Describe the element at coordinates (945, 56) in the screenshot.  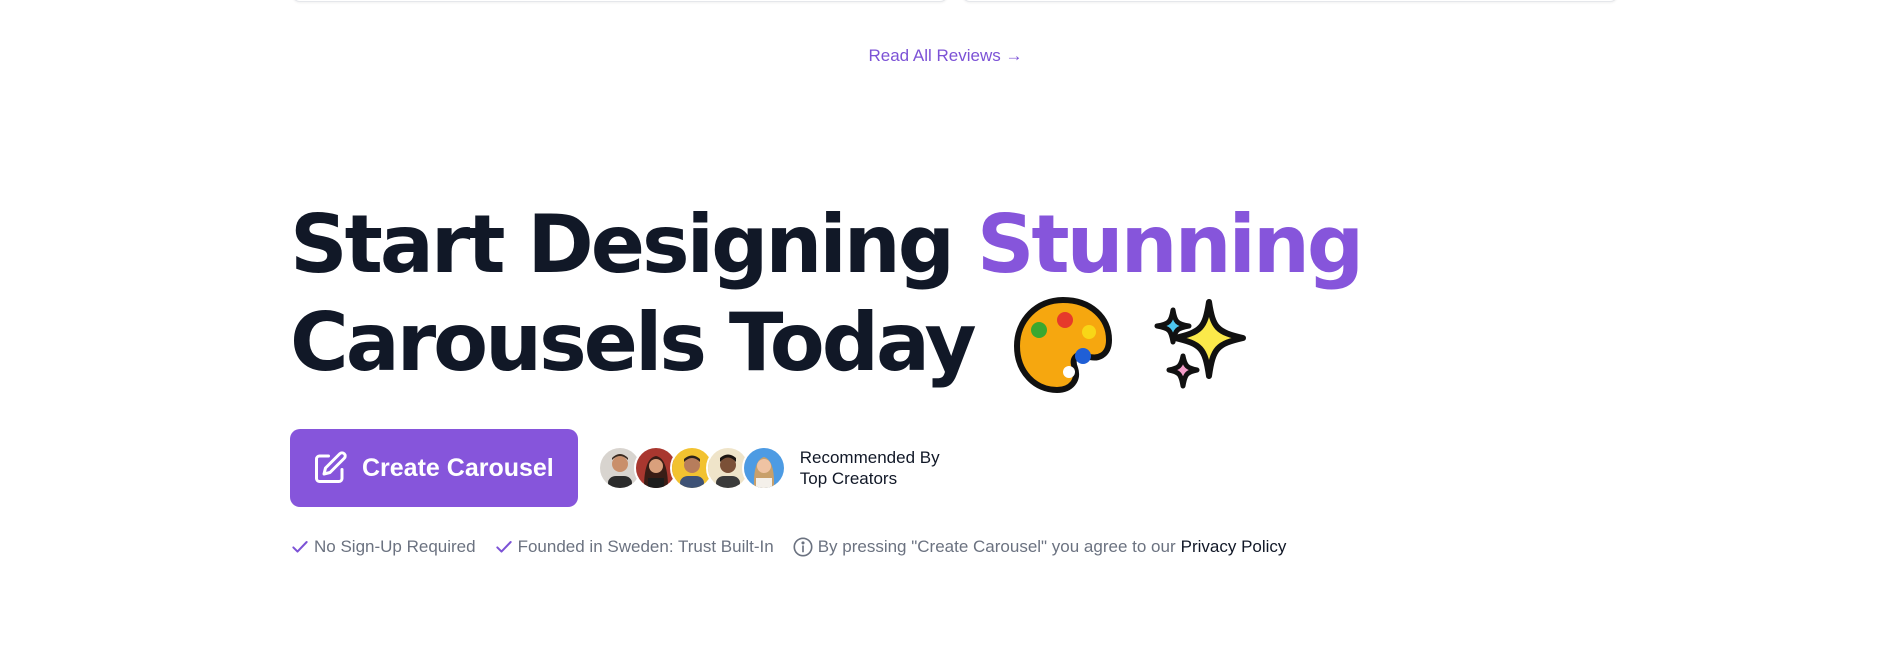
I see `read-all-reviews-link: Read All Reviews →` at that location.